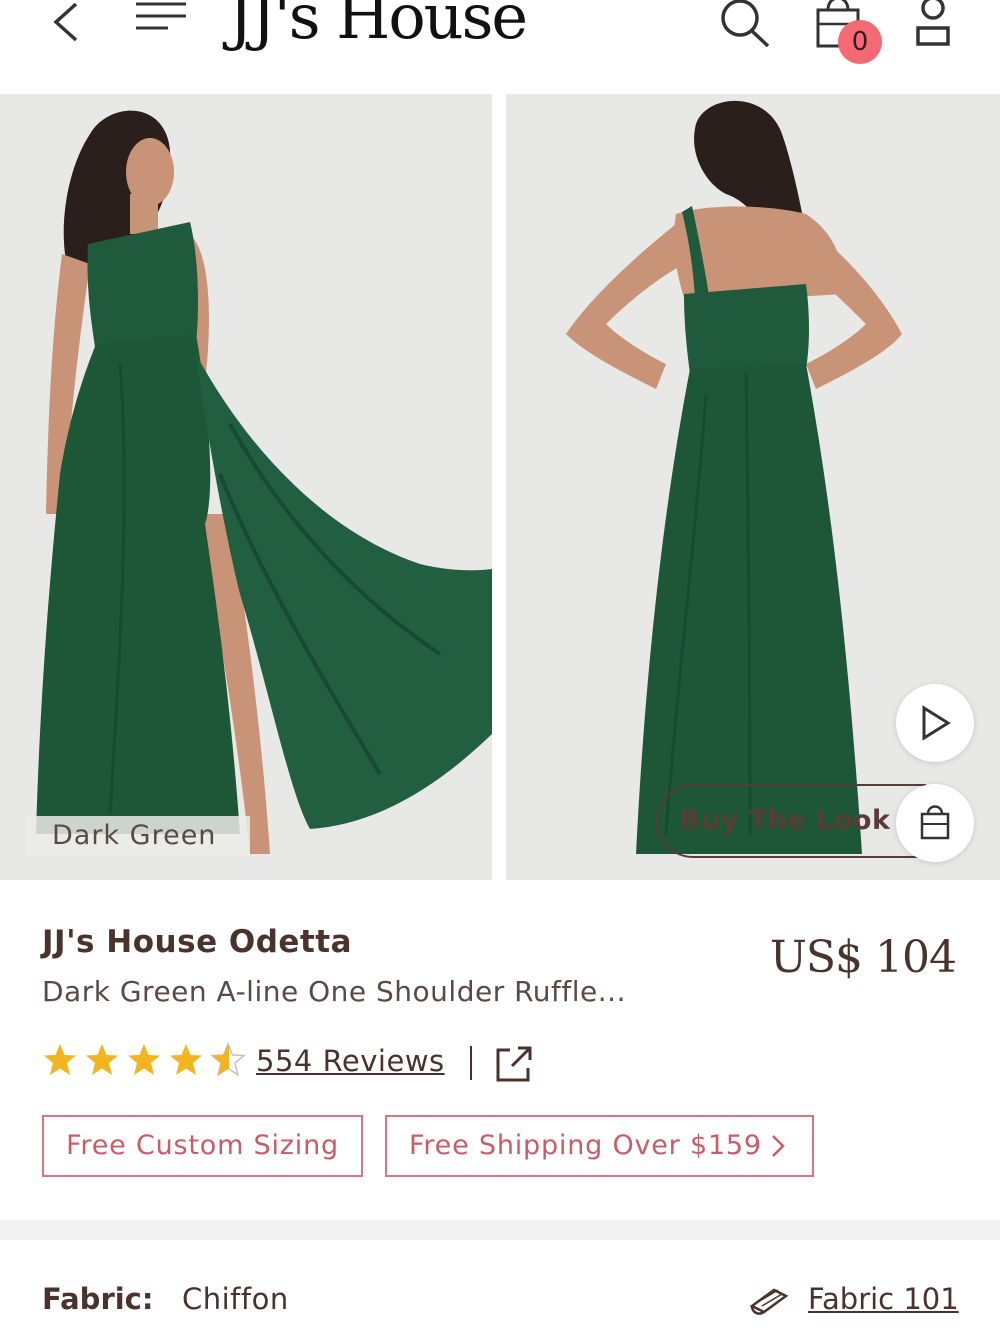 The width and height of the screenshot is (1000, 1333). I want to click on cart-count-badge: 0, so click(860, 42).